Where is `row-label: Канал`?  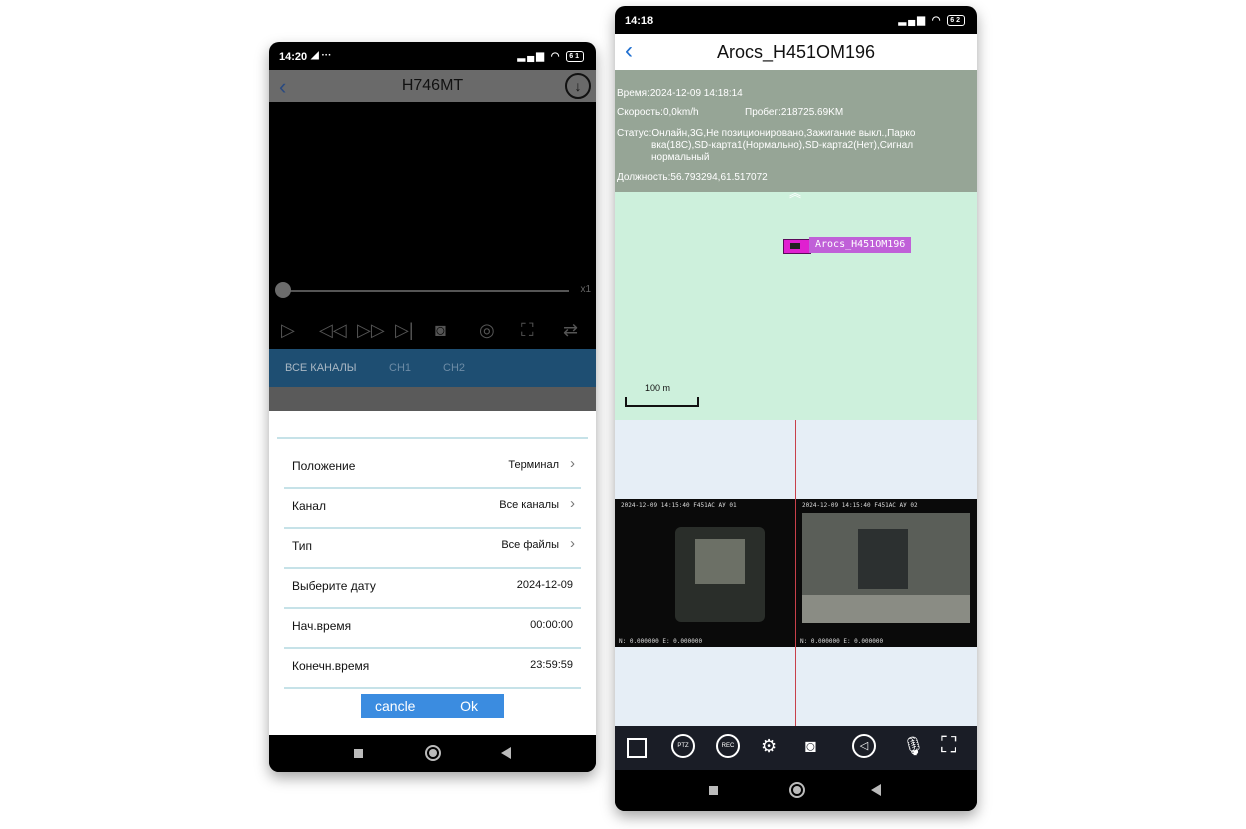
row-label: Канал is located at coordinates (309, 506).